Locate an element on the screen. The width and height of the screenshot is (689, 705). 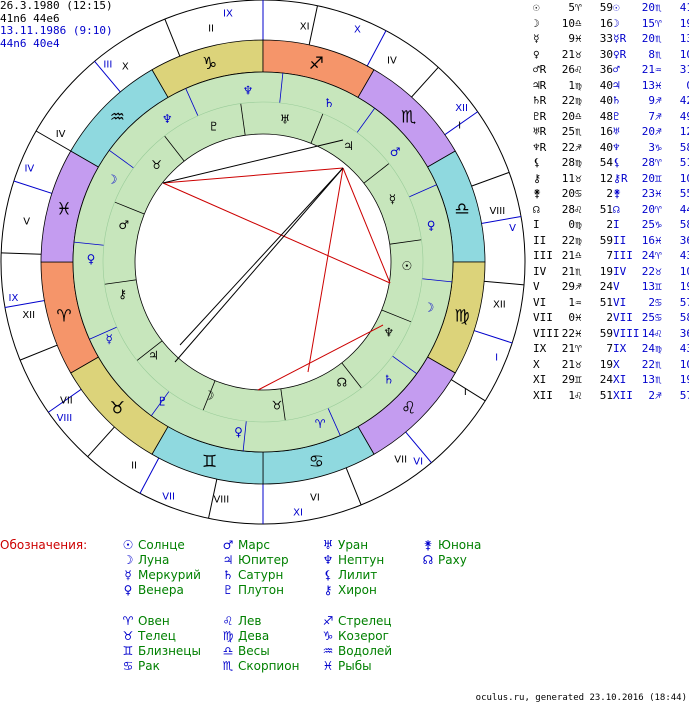
table-cell: ♑ is located at coordinates (658, 147).